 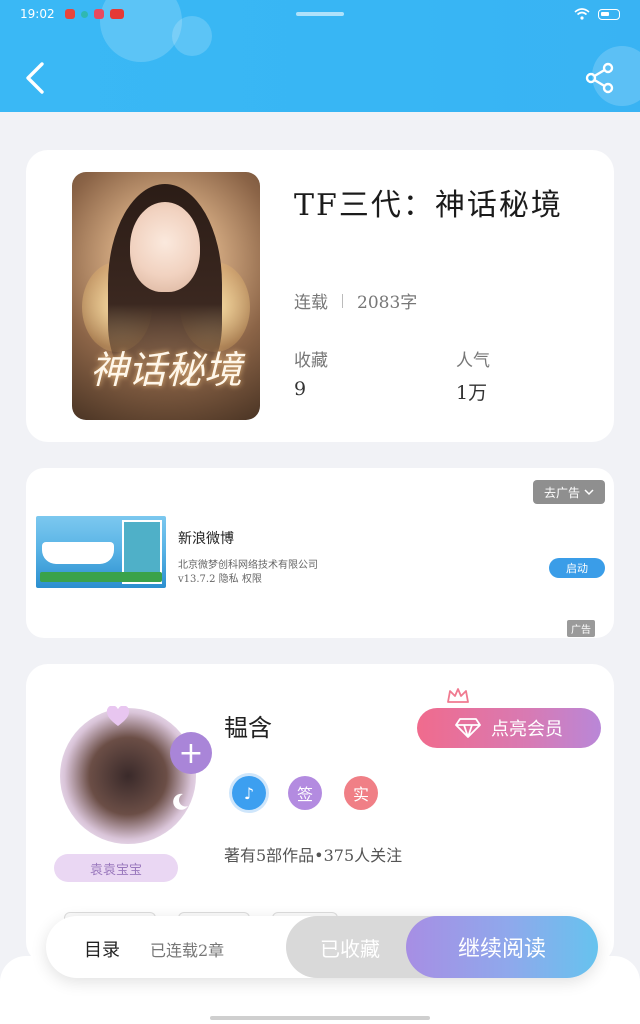 I want to click on author-badges: ♪ 签 实, so click(x=305, y=793).